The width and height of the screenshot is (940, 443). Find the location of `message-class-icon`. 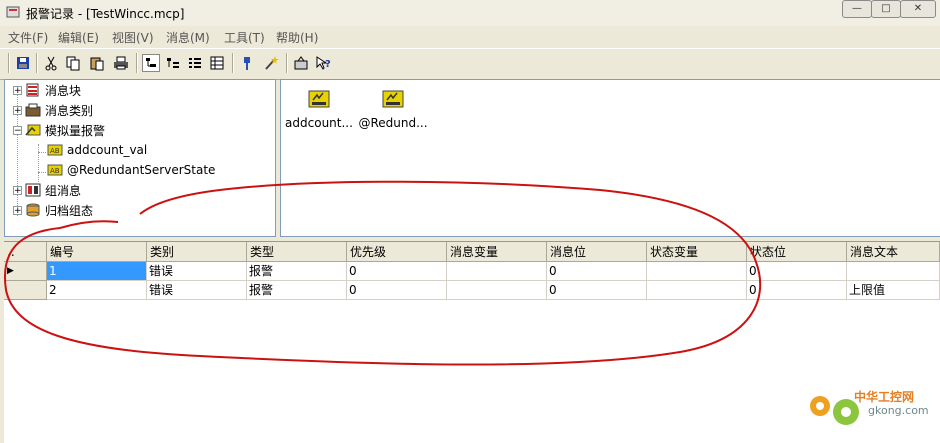

message-class-icon is located at coordinates (33, 110).